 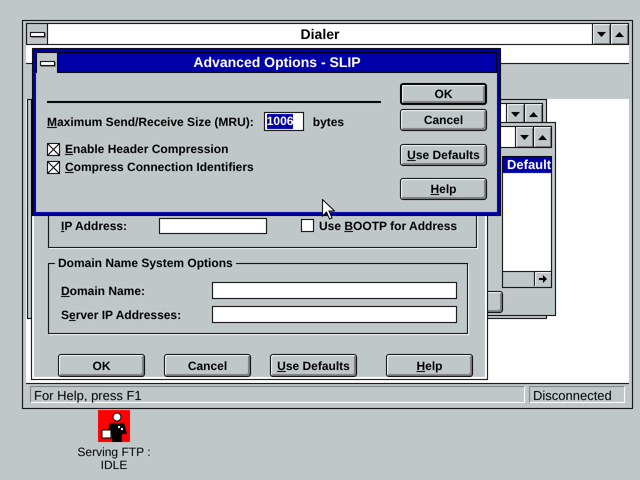 I want to click on icon-label: Serving FTP :, so click(x=114, y=452).